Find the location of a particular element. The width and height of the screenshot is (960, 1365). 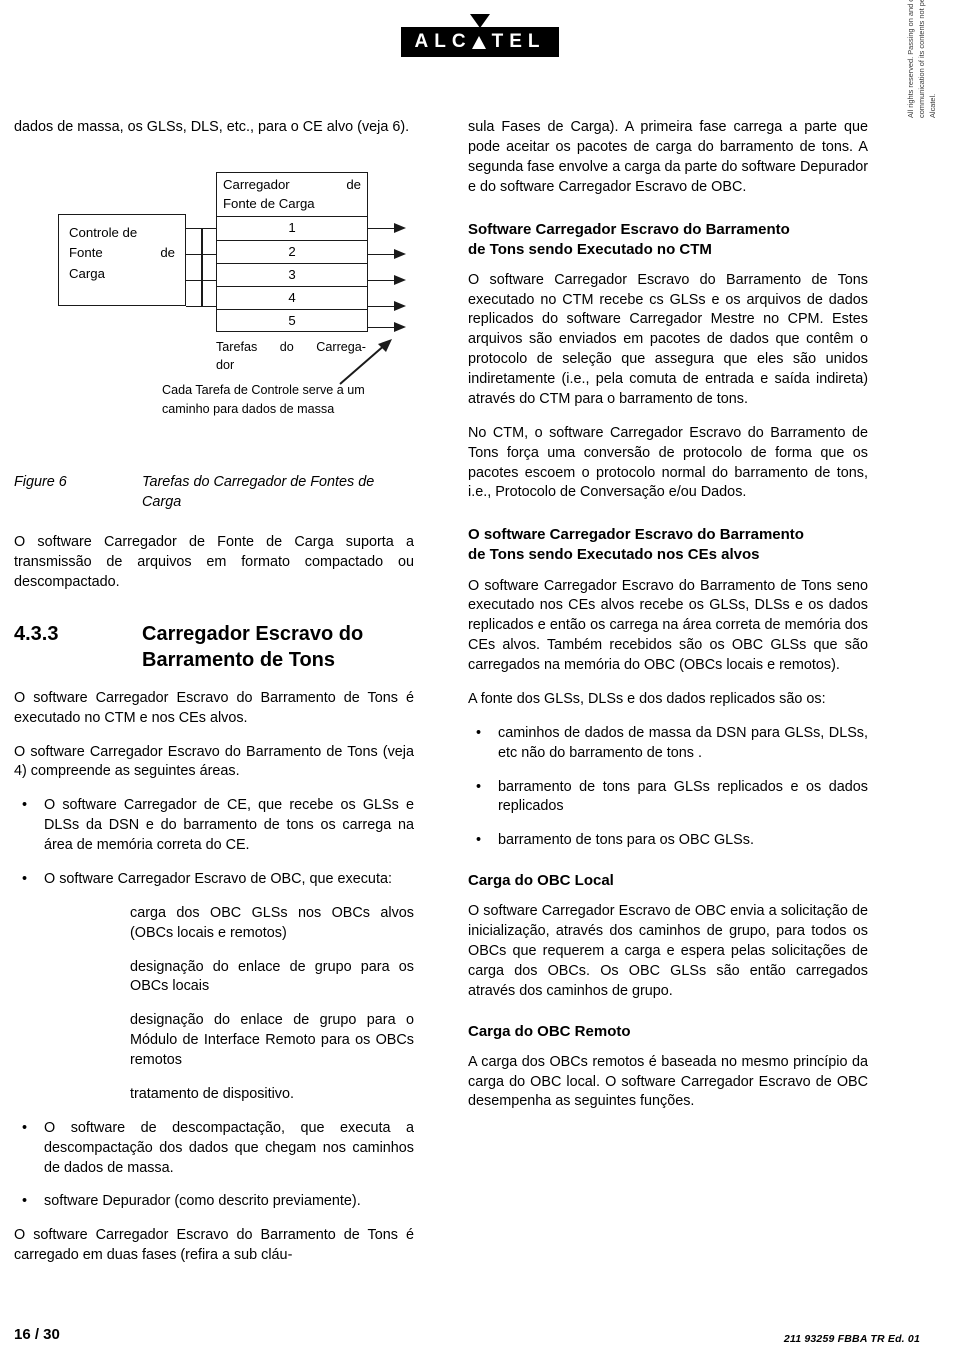

connector-line-vertical is located at coordinates (202, 267).